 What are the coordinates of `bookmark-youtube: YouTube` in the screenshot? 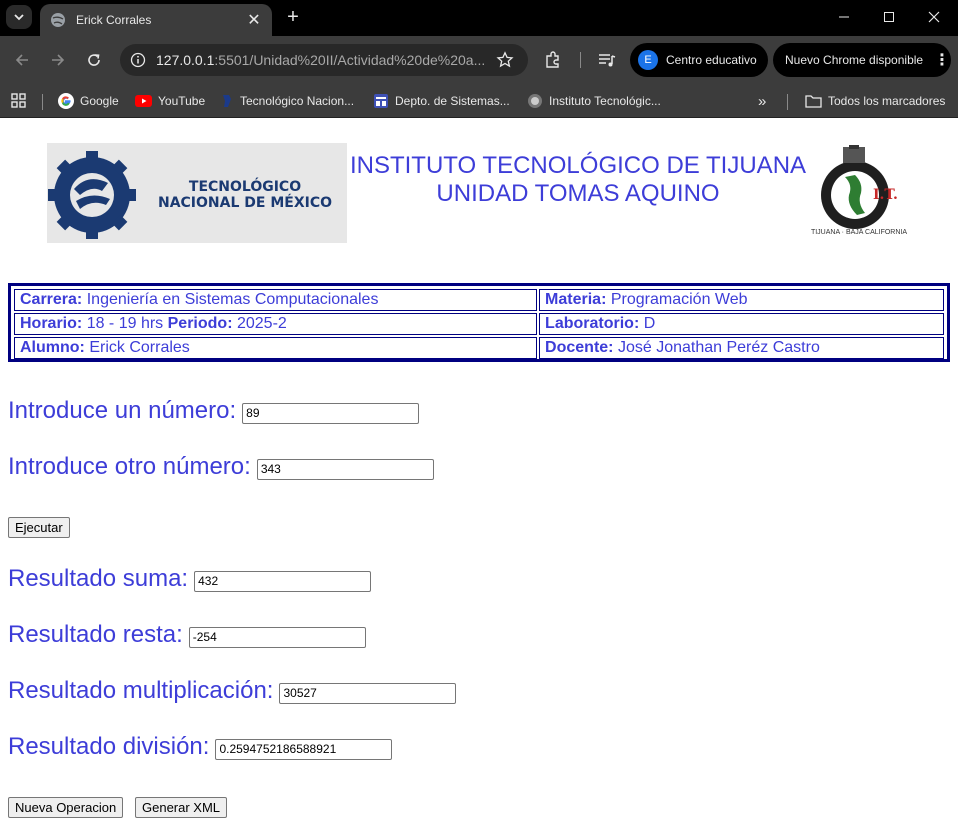 It's located at (170, 101).